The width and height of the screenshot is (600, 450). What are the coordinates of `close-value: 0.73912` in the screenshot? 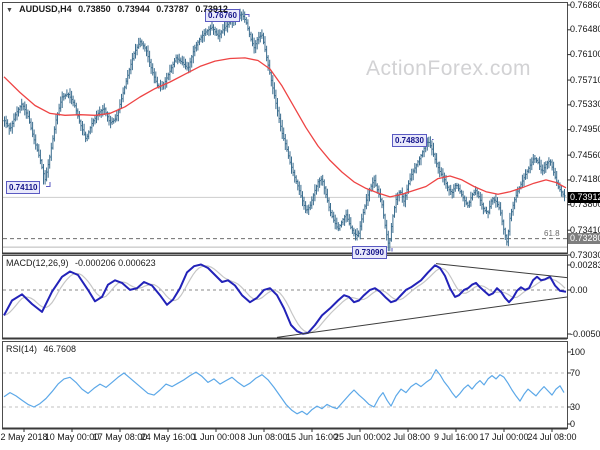 It's located at (211, 9).